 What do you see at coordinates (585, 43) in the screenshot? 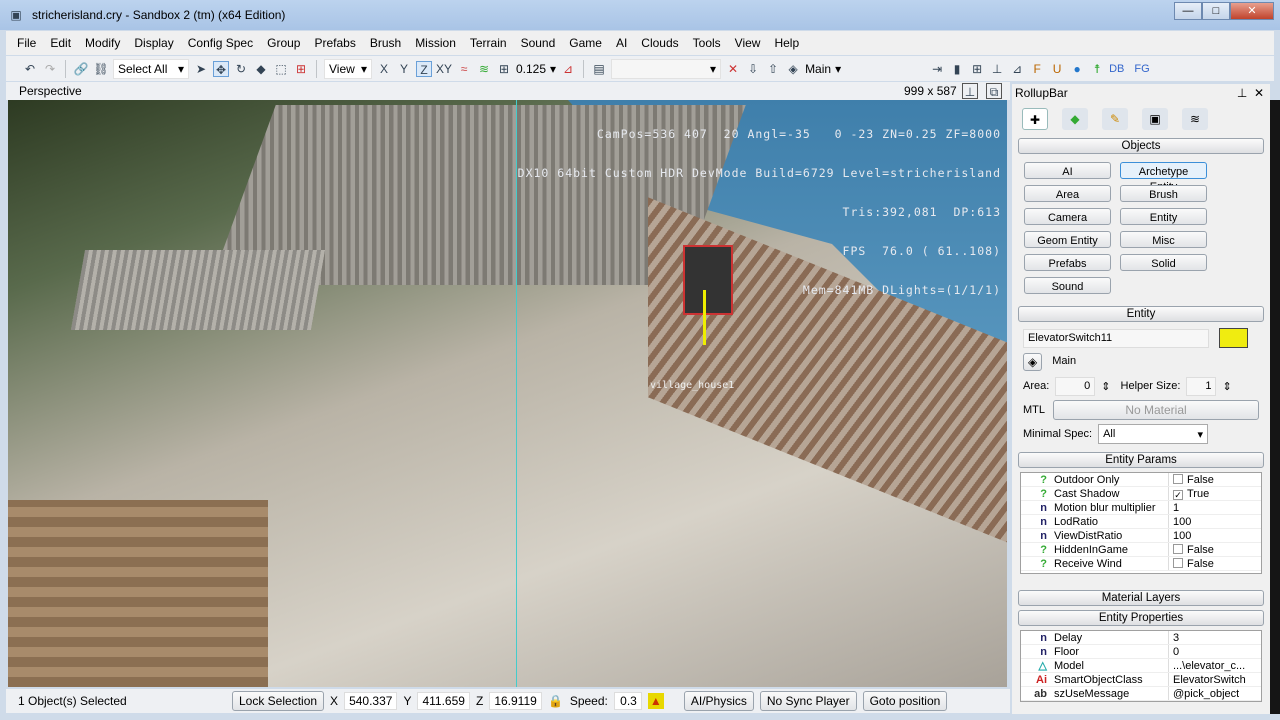
I see `menu-game: Game` at bounding box center [585, 43].